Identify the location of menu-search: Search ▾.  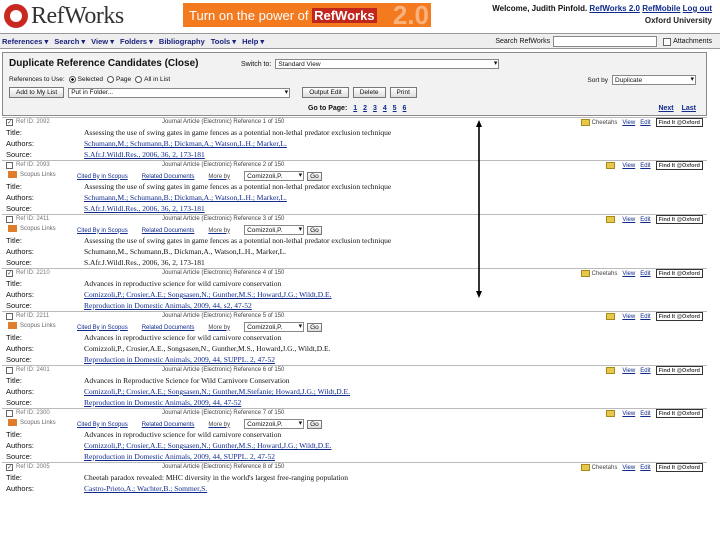
(69, 41).